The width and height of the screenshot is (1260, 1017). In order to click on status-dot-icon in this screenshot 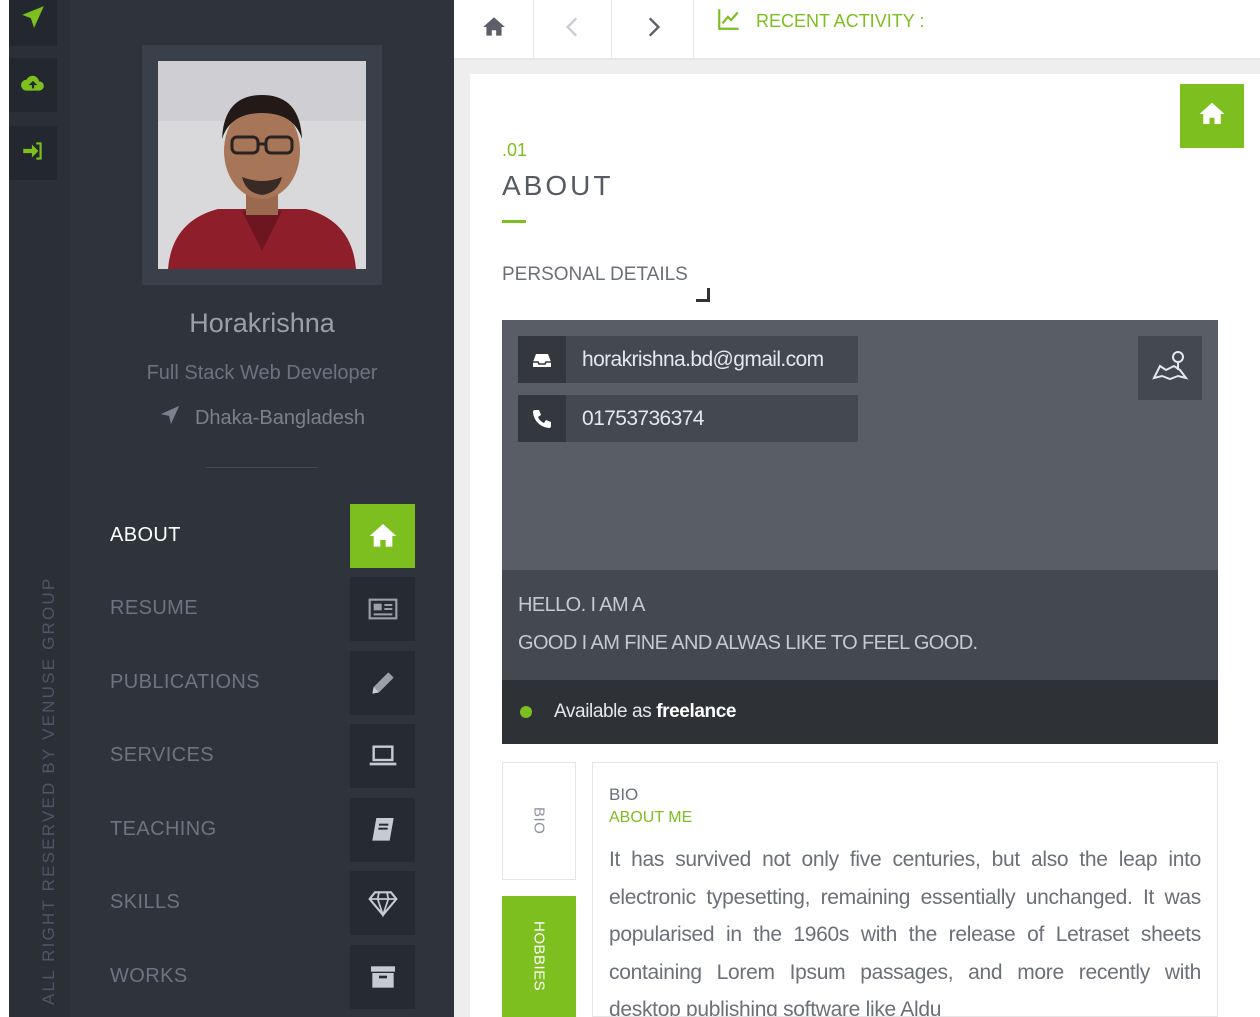, I will do `click(526, 712)`.